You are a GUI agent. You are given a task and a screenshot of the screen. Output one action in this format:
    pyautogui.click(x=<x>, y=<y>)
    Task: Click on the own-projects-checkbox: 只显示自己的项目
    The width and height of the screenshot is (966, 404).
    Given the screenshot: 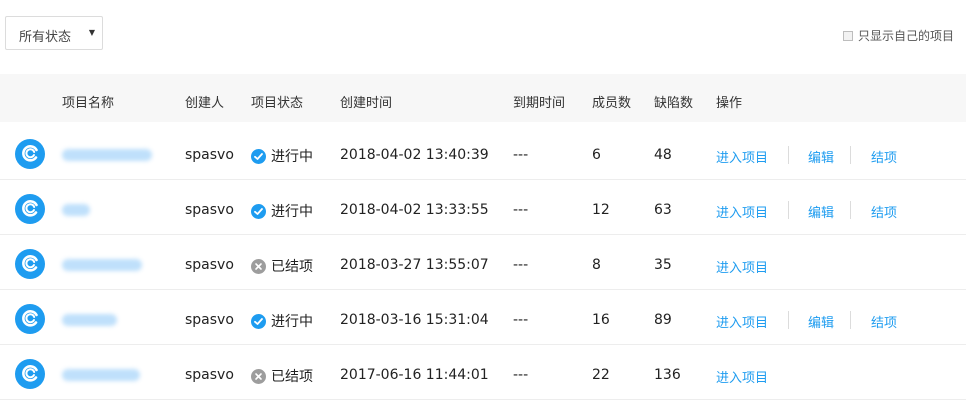 What is the action you would take?
    pyautogui.click(x=898, y=35)
    